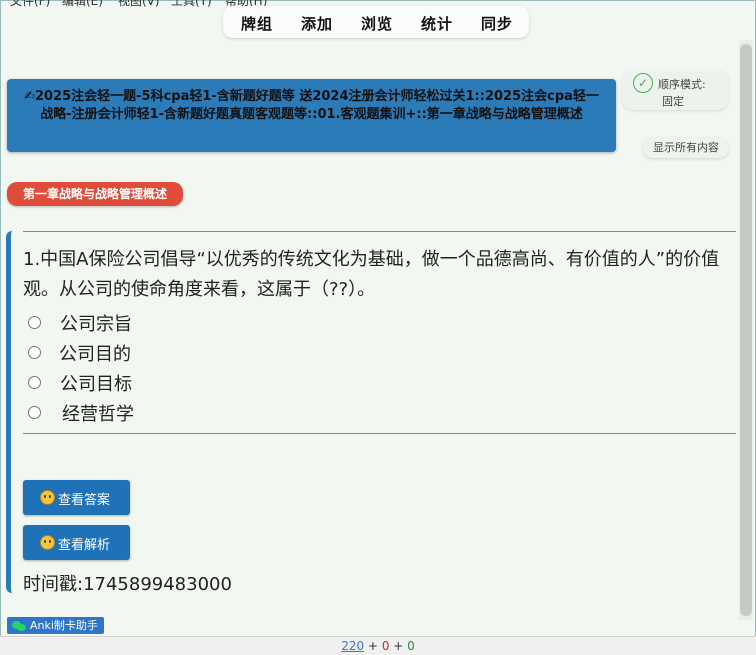 This screenshot has height=655, width=756. Describe the element at coordinates (673, 101) in the screenshot. I see `order-mode-value: 固定` at that location.